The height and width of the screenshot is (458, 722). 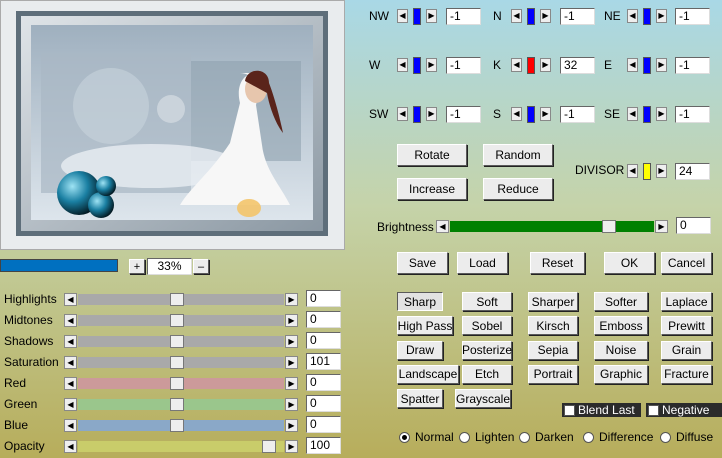 I want to click on preset-emboss-button: Emboss, so click(x=621, y=326).